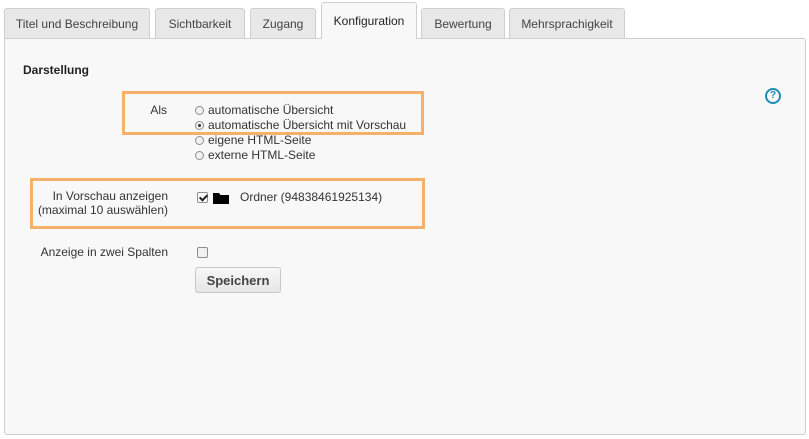 The image size is (809, 439). Describe the element at coordinates (311, 197) in the screenshot. I see `preview-item-label: Ordner (94838461925134)` at that location.